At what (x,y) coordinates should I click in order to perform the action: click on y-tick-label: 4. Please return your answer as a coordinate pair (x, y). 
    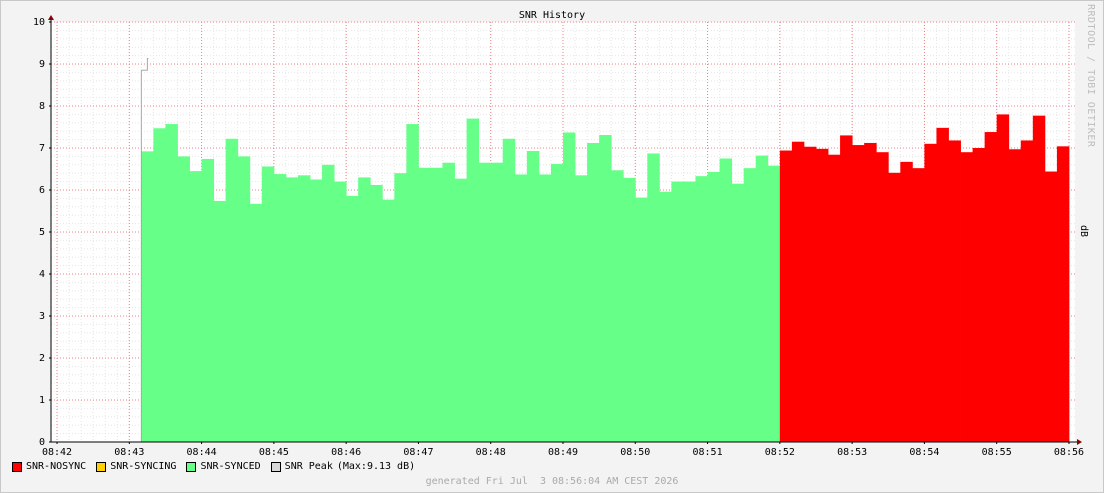
    Looking at the image, I should click on (42, 274).